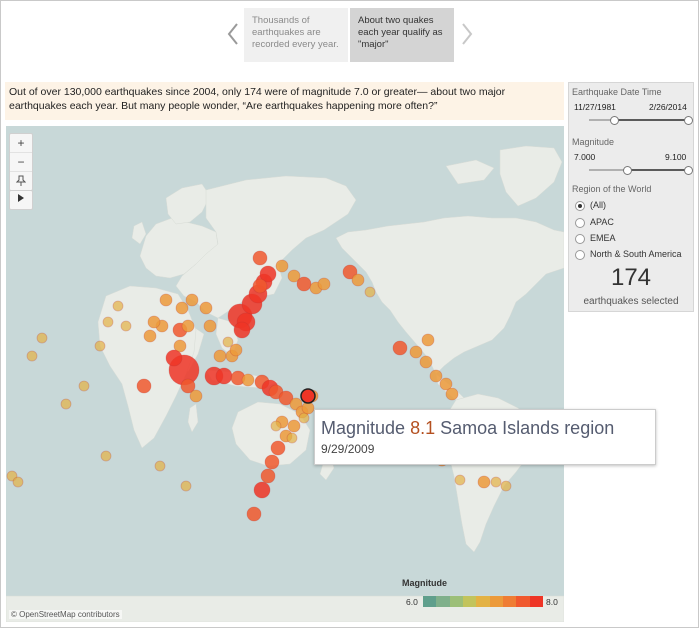 Image resolution: width=699 pixels, height=628 pixels. I want to click on earthquake-count-label: earthquakes selected, so click(631, 301).